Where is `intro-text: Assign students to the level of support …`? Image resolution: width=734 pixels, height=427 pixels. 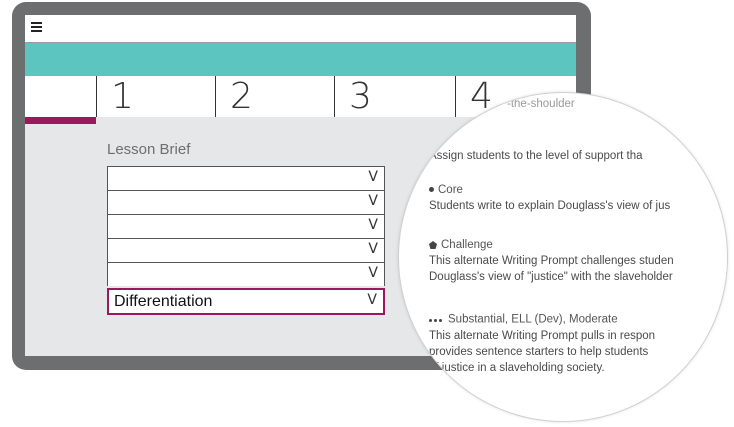
intro-text: Assign students to the level of support … is located at coordinates (536, 156).